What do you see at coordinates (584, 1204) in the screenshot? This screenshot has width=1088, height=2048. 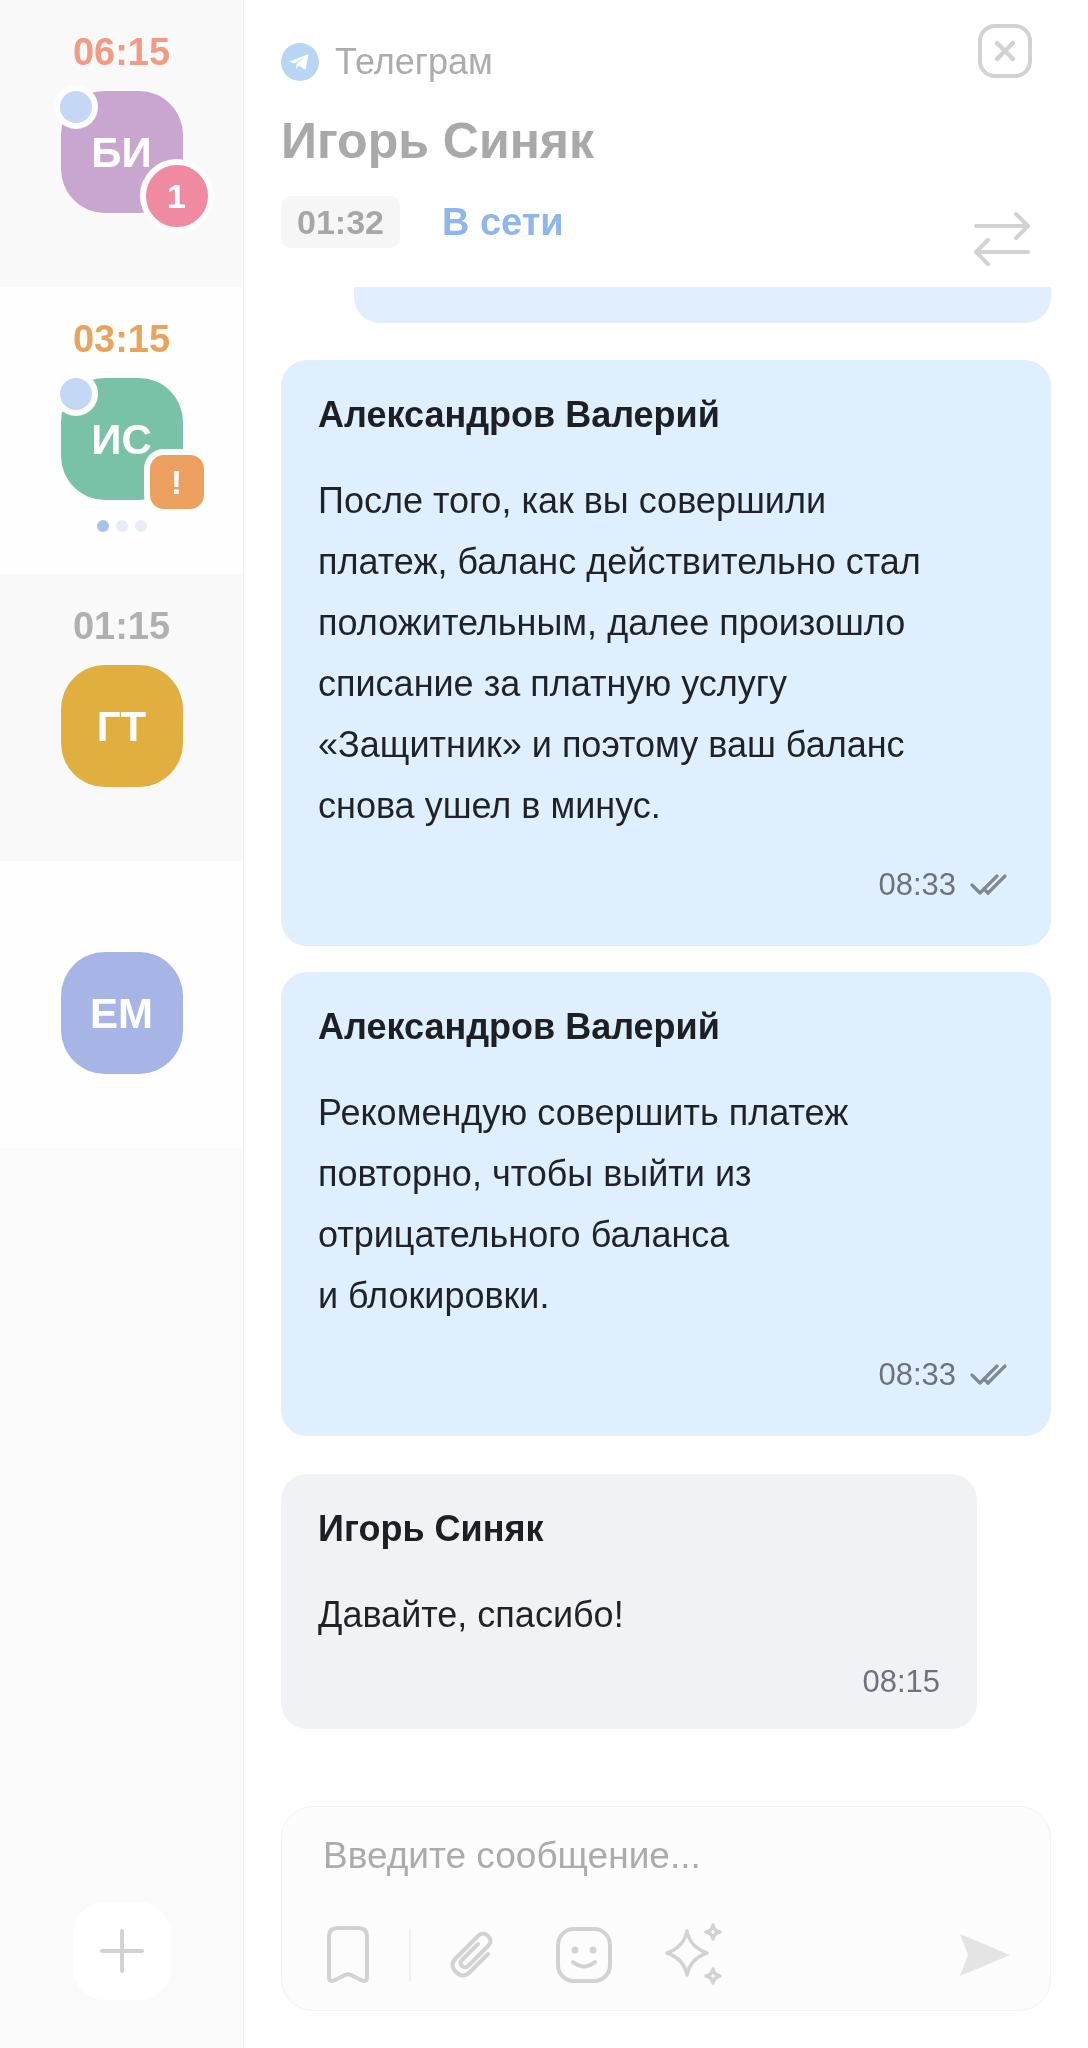 I see `message-text: Рекомендую совершить платеж повторно, чтобы выйти из отрицательного баланса и блокировки.` at bounding box center [584, 1204].